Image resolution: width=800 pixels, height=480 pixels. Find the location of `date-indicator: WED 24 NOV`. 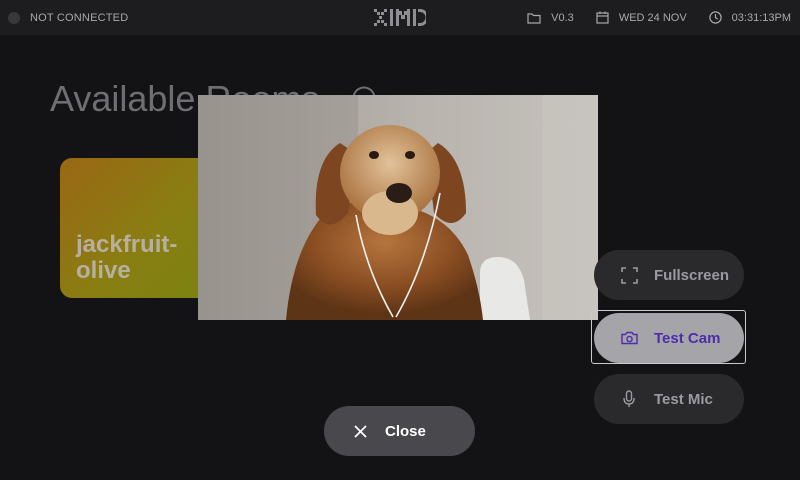

date-indicator: WED 24 NOV is located at coordinates (641, 17).